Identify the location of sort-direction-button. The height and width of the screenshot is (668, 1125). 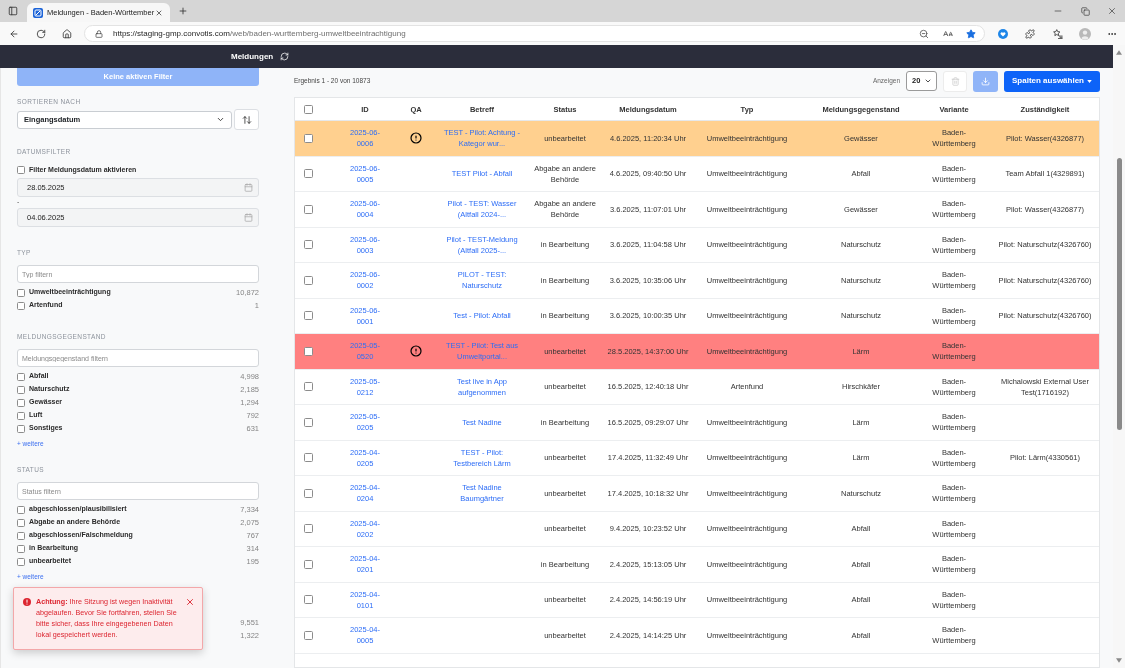
(246, 119).